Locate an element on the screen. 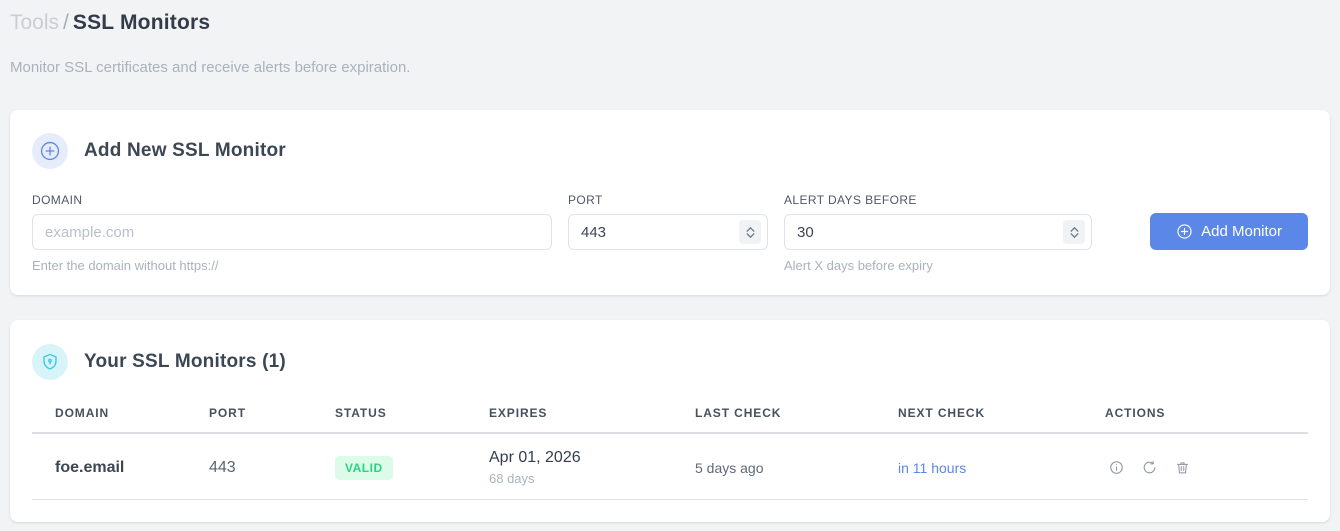  column-header-port: PORT is located at coordinates (227, 413).